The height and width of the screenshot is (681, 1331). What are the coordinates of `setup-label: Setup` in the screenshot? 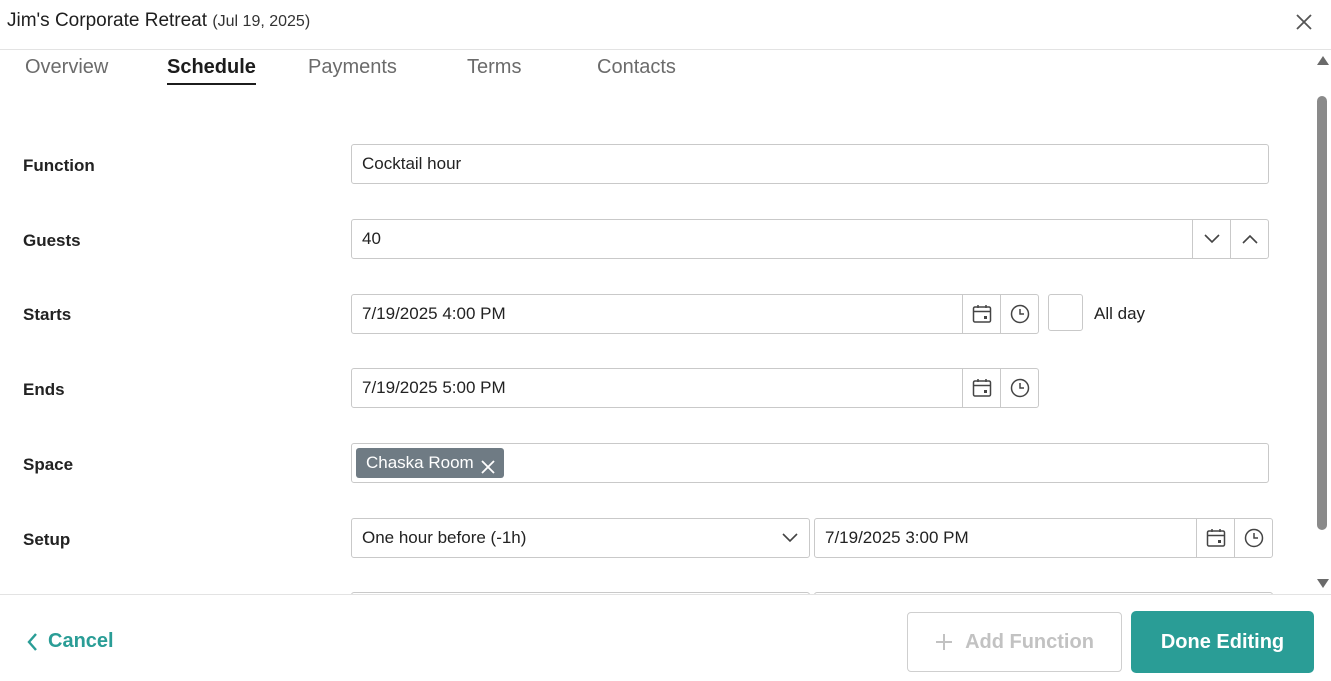 It's located at (47, 539).